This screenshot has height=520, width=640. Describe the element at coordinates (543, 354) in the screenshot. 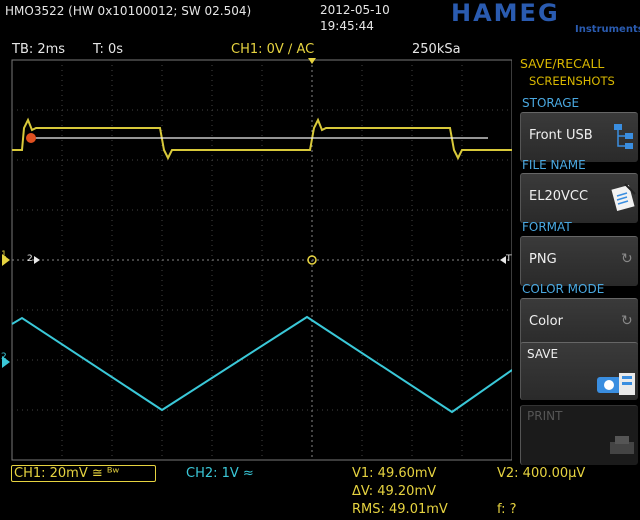

I see `save-label: SAVE` at that location.